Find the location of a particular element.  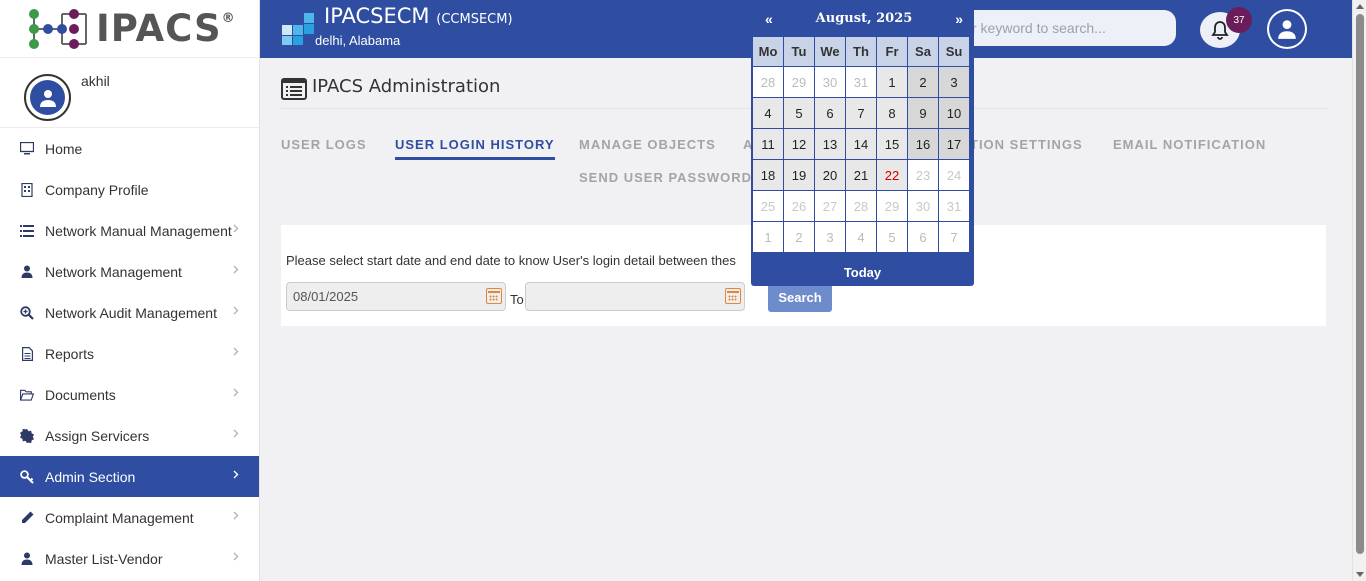

calendar-day: 12 is located at coordinates (799, 144).